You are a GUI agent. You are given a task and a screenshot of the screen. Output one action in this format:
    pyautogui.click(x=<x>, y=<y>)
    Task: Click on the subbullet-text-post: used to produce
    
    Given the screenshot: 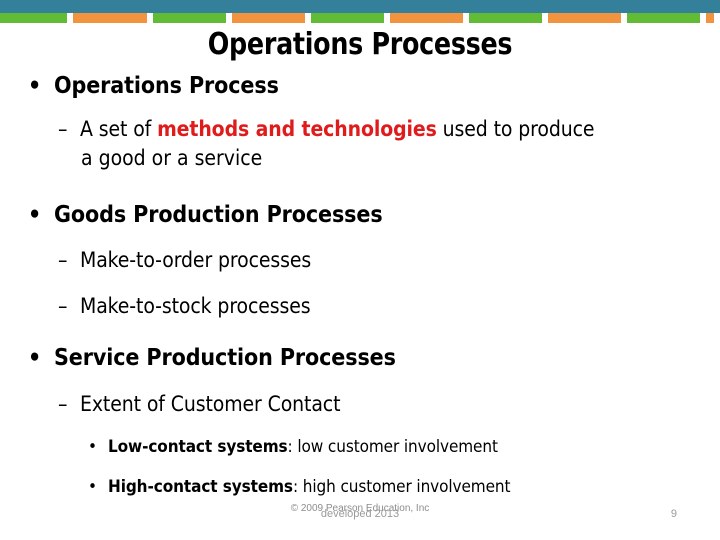 What is the action you would take?
    pyautogui.click(x=515, y=129)
    